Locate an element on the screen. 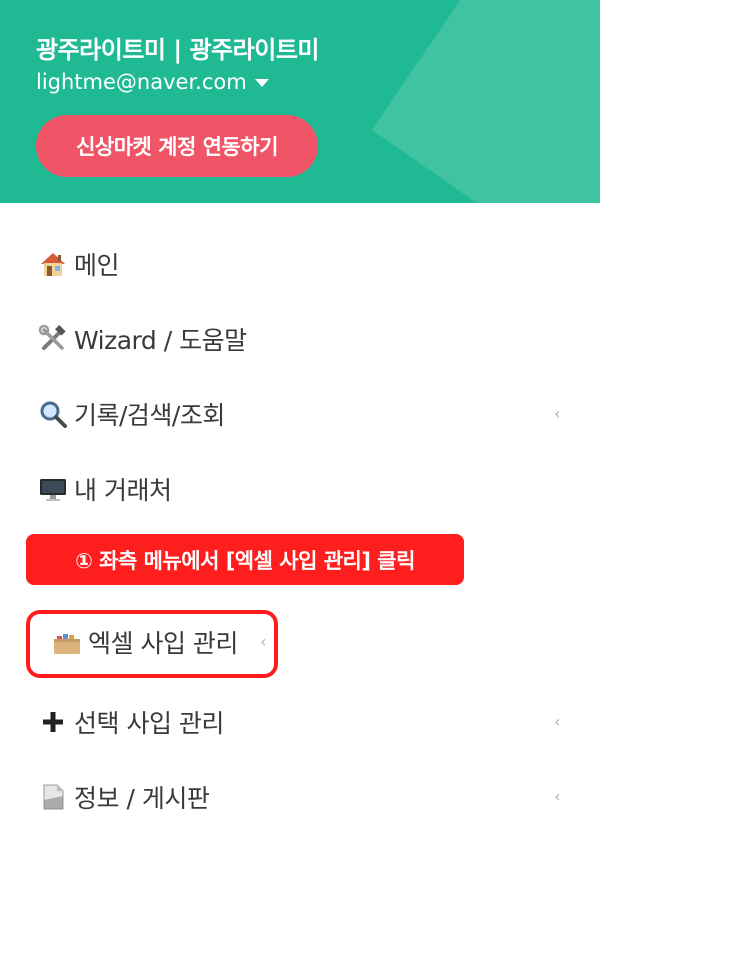 The width and height of the screenshot is (756, 962). menu-item-label: 기록/검색/조회 is located at coordinates (149, 415).